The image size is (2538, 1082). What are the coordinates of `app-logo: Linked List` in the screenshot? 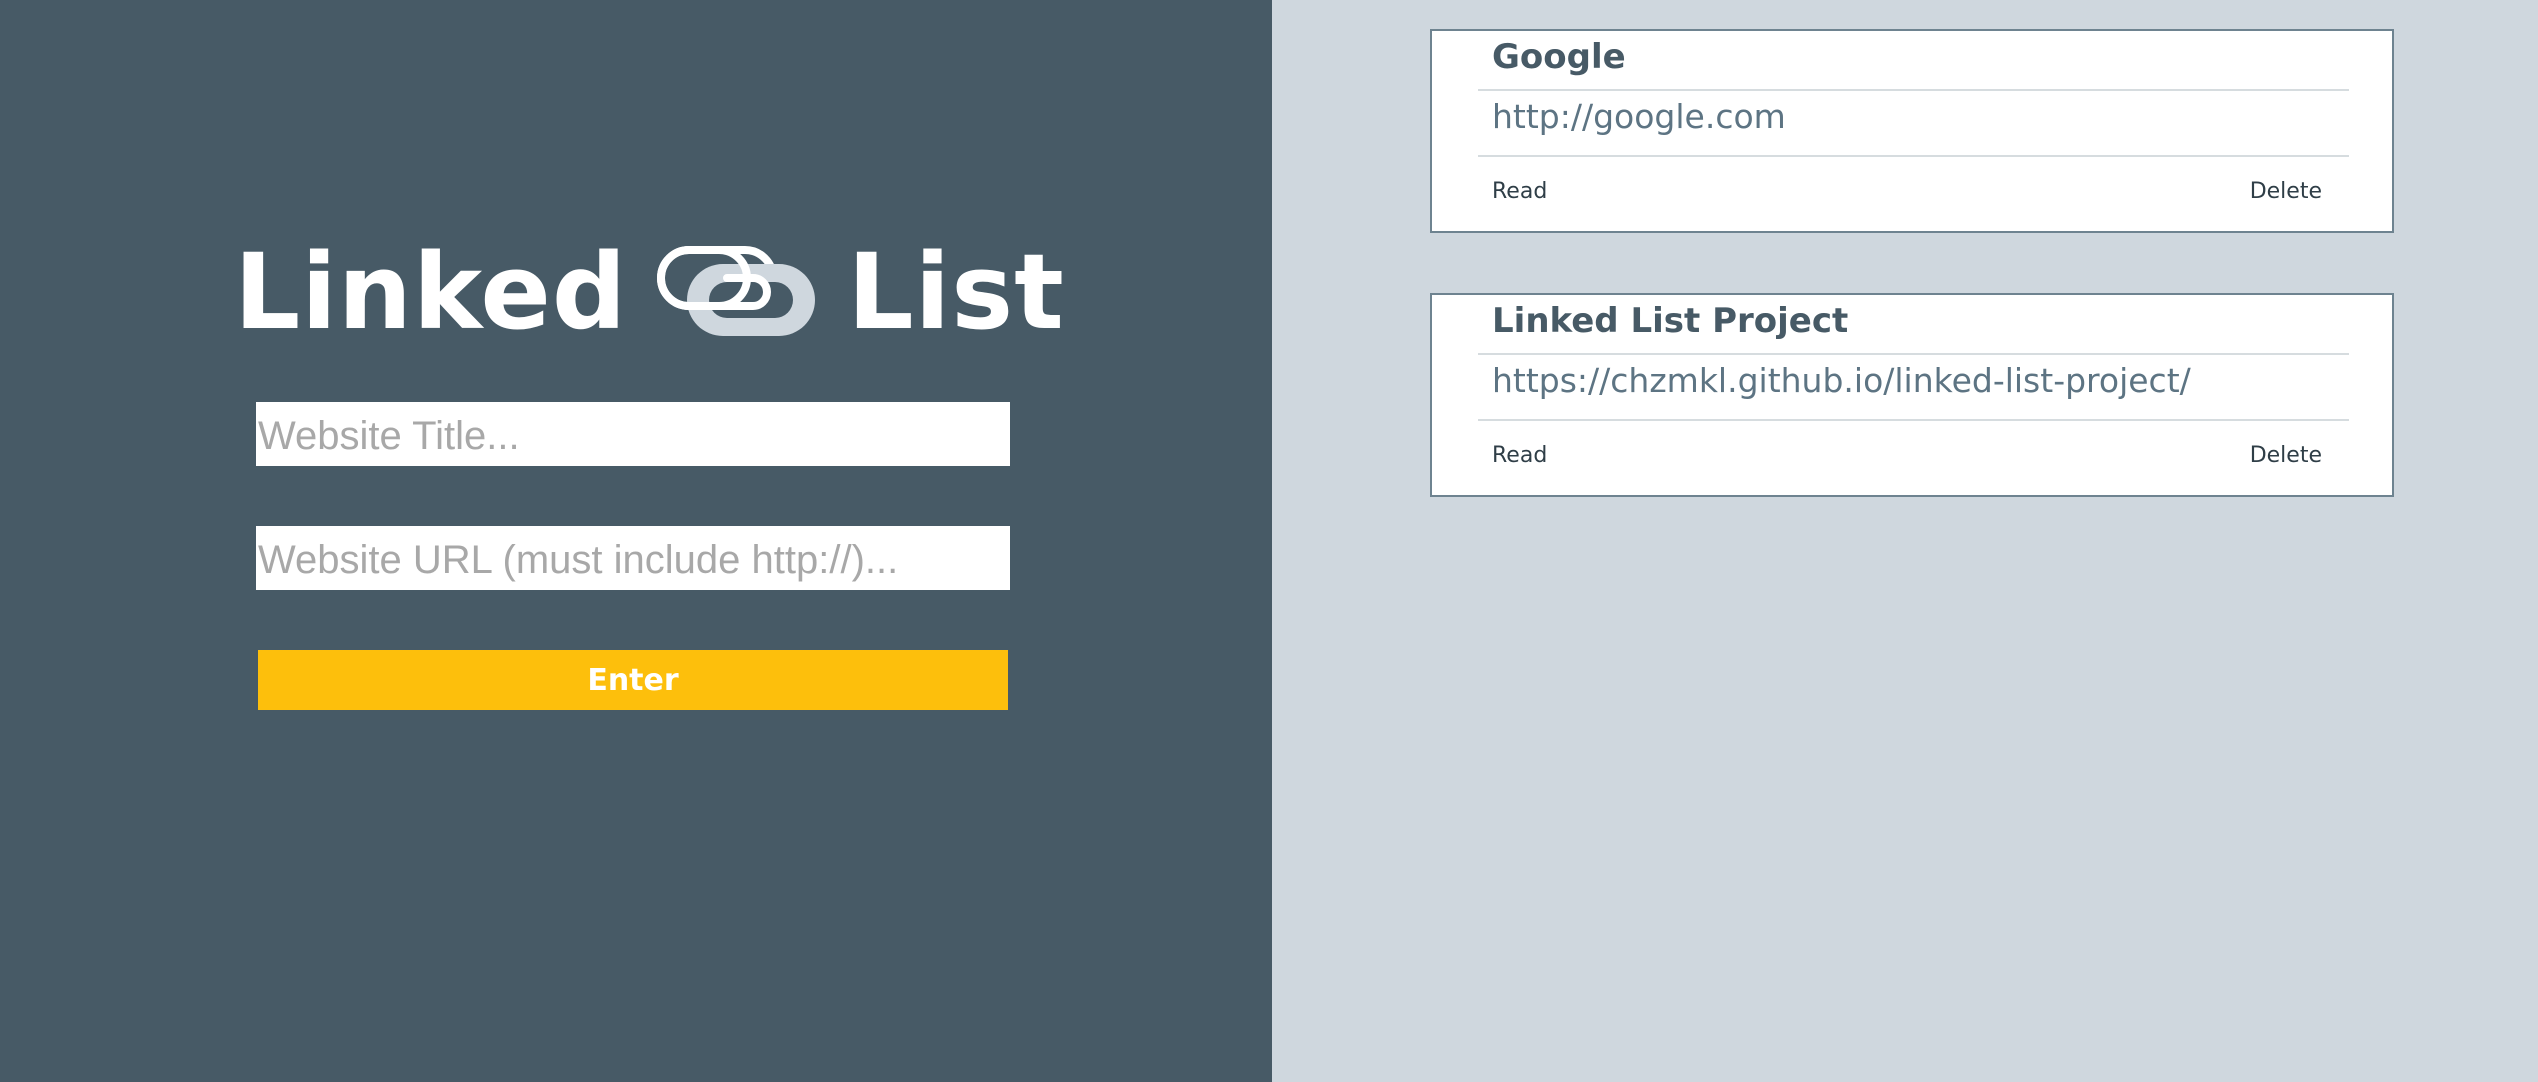 It's located at (649, 292).